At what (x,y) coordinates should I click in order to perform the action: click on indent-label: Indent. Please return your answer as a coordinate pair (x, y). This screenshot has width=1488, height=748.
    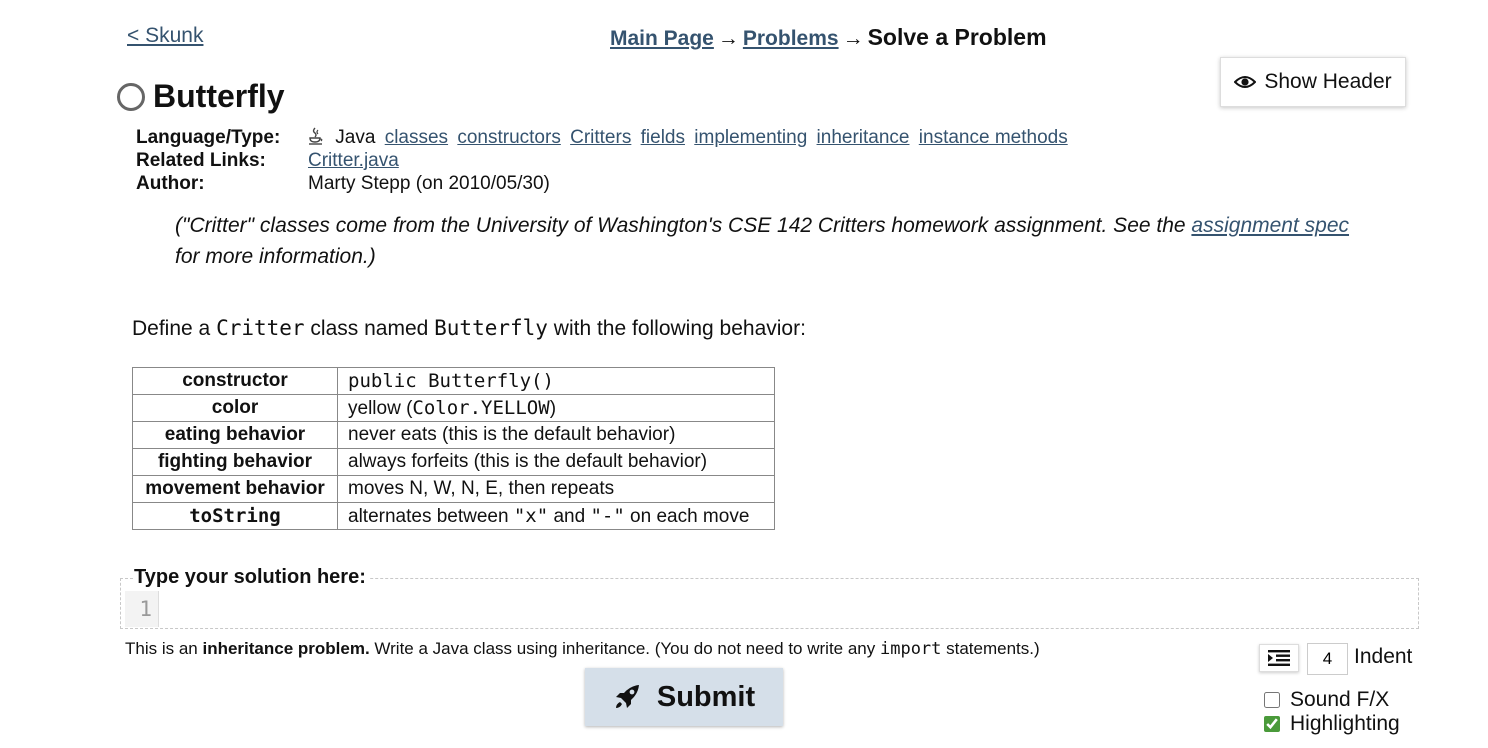
    Looking at the image, I should click on (1383, 656).